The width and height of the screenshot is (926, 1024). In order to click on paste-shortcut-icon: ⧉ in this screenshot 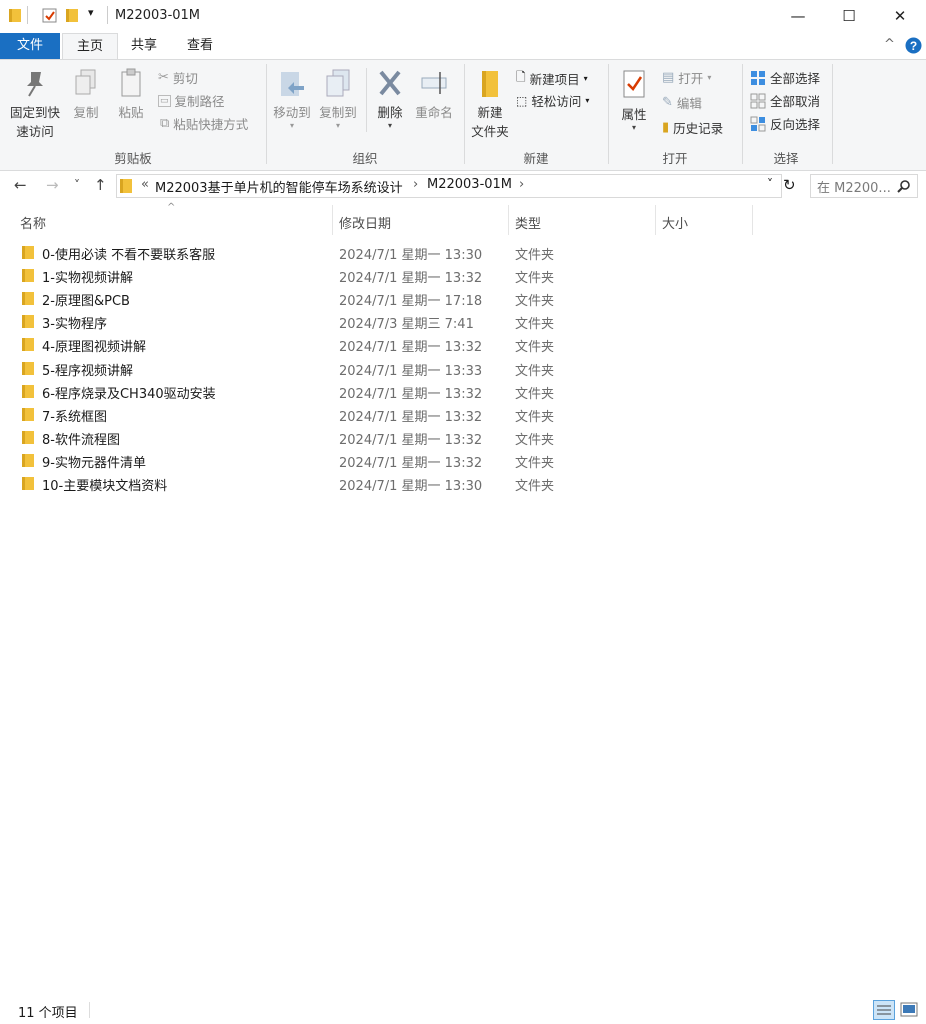, I will do `click(165, 123)`.